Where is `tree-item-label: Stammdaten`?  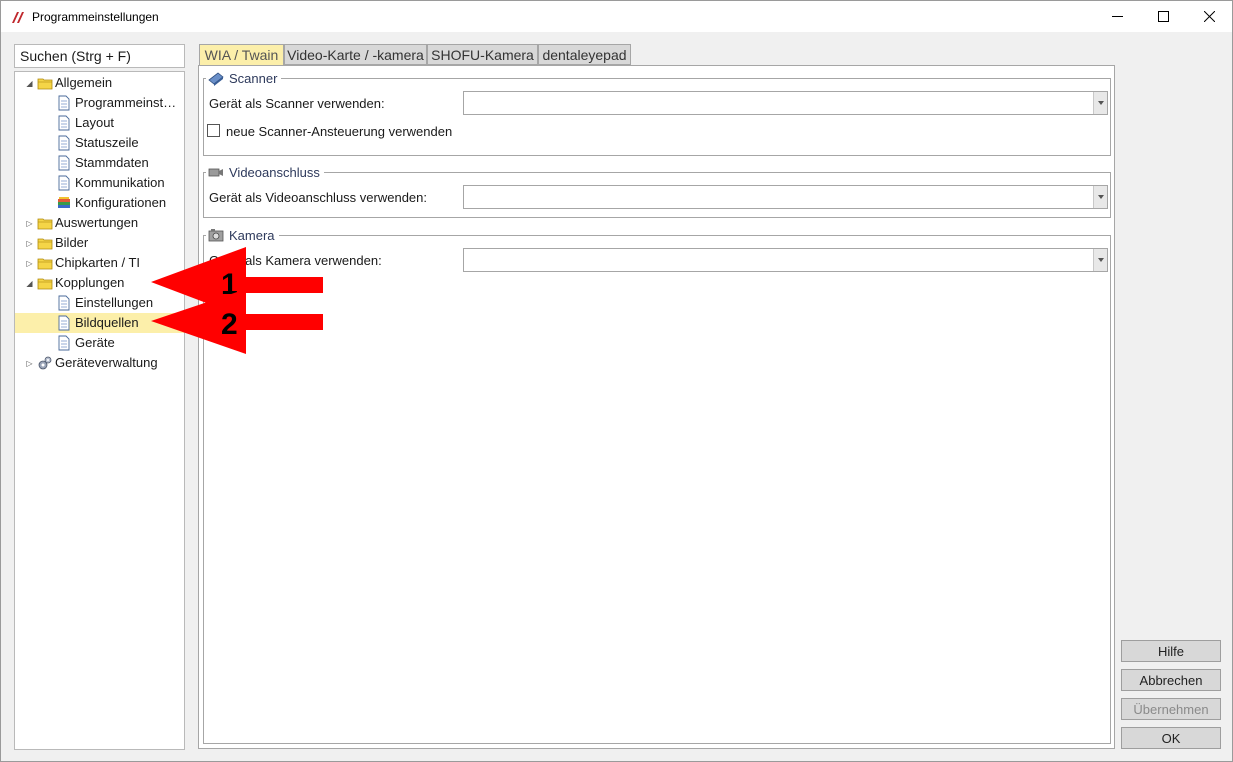
tree-item-label: Stammdaten is located at coordinates (112, 162).